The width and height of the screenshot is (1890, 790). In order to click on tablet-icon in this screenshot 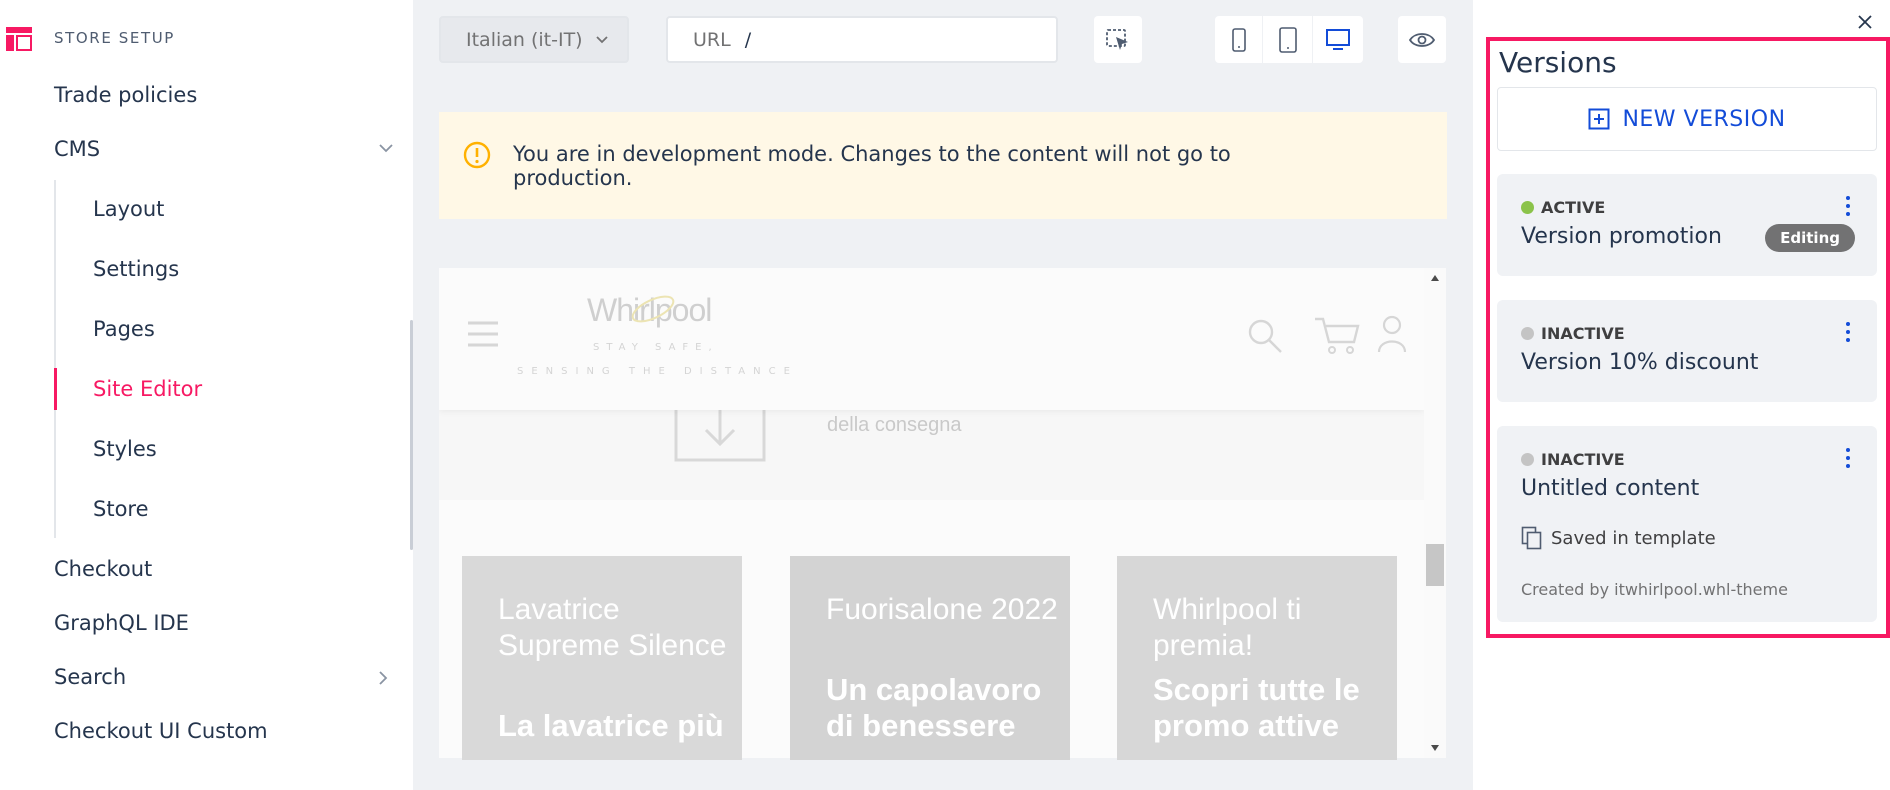, I will do `click(1287, 39)`.